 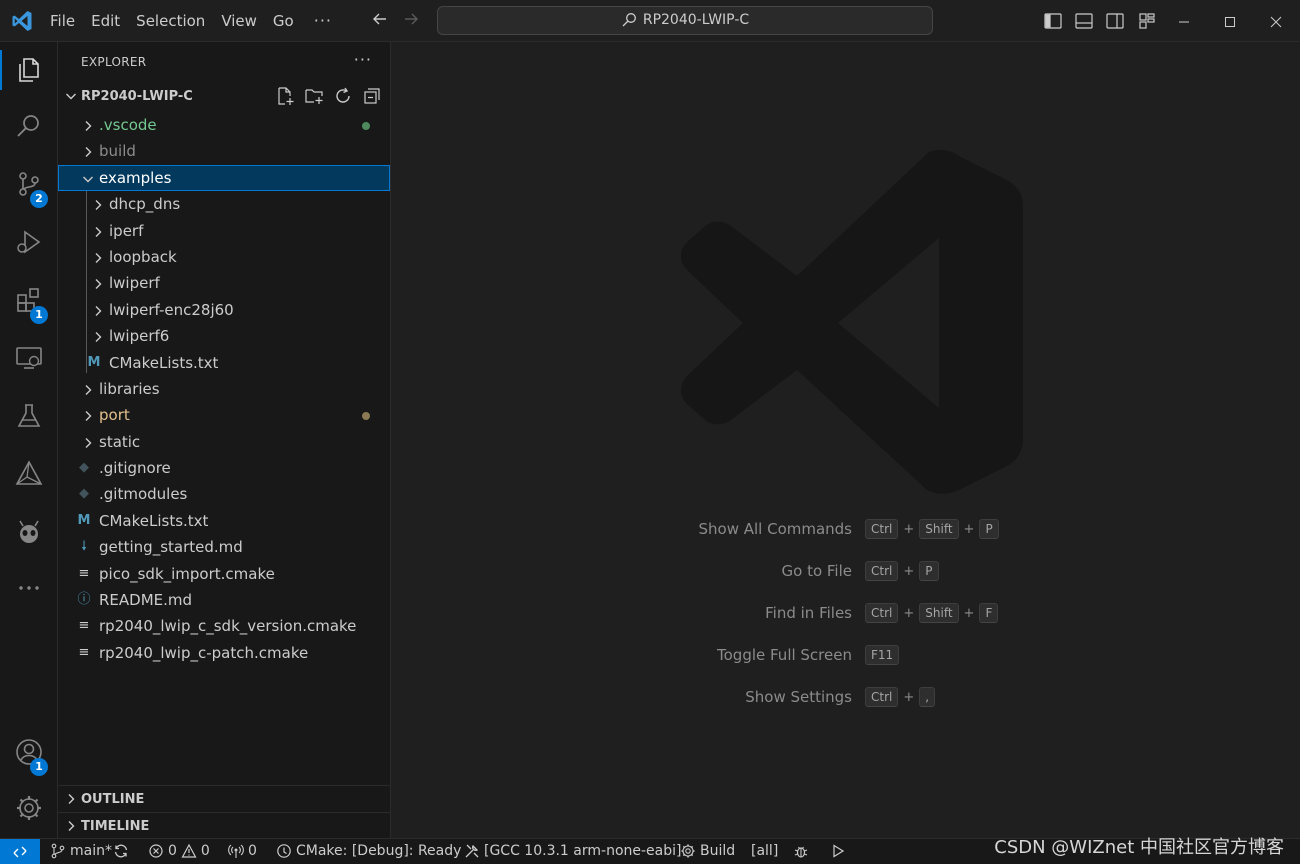 What do you see at coordinates (845, 614) in the screenshot?
I see `shortcut-row: Find in Files Ctrl + Shift + F` at bounding box center [845, 614].